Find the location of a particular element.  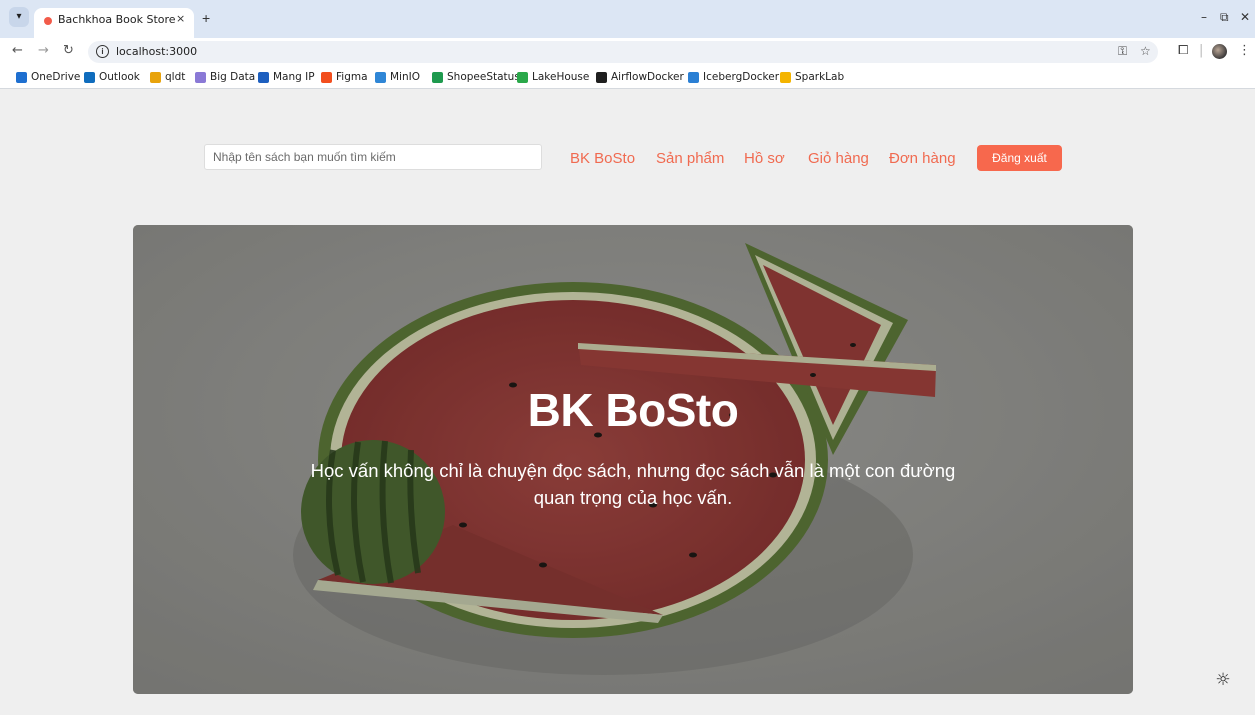

minimize-icon: – is located at coordinates (1204, 17).